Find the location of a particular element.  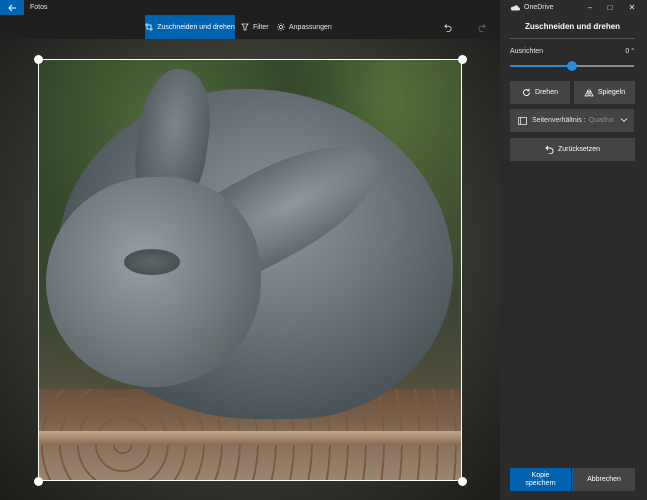

save-copy-label: Kopie speichern is located at coordinates (540, 480).